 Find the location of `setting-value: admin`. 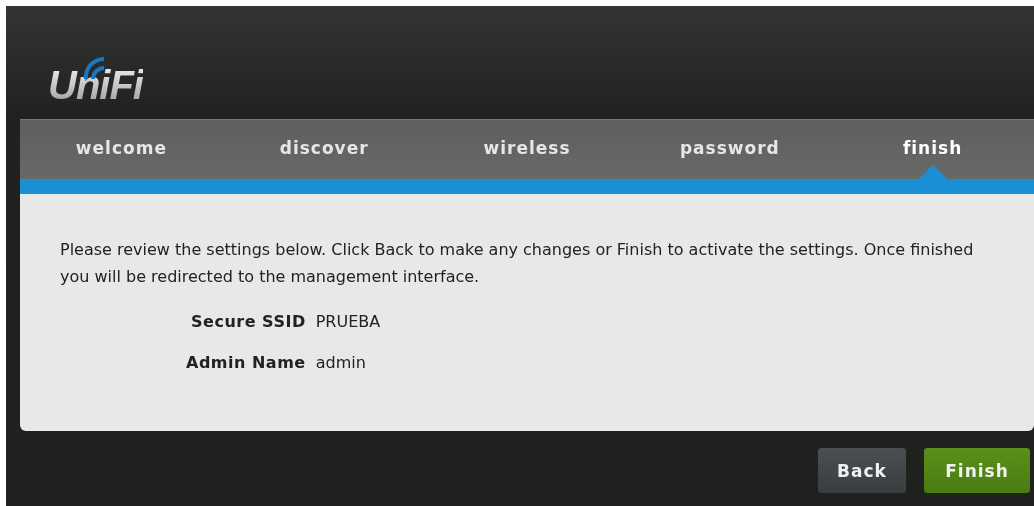

setting-value: admin is located at coordinates (341, 362).